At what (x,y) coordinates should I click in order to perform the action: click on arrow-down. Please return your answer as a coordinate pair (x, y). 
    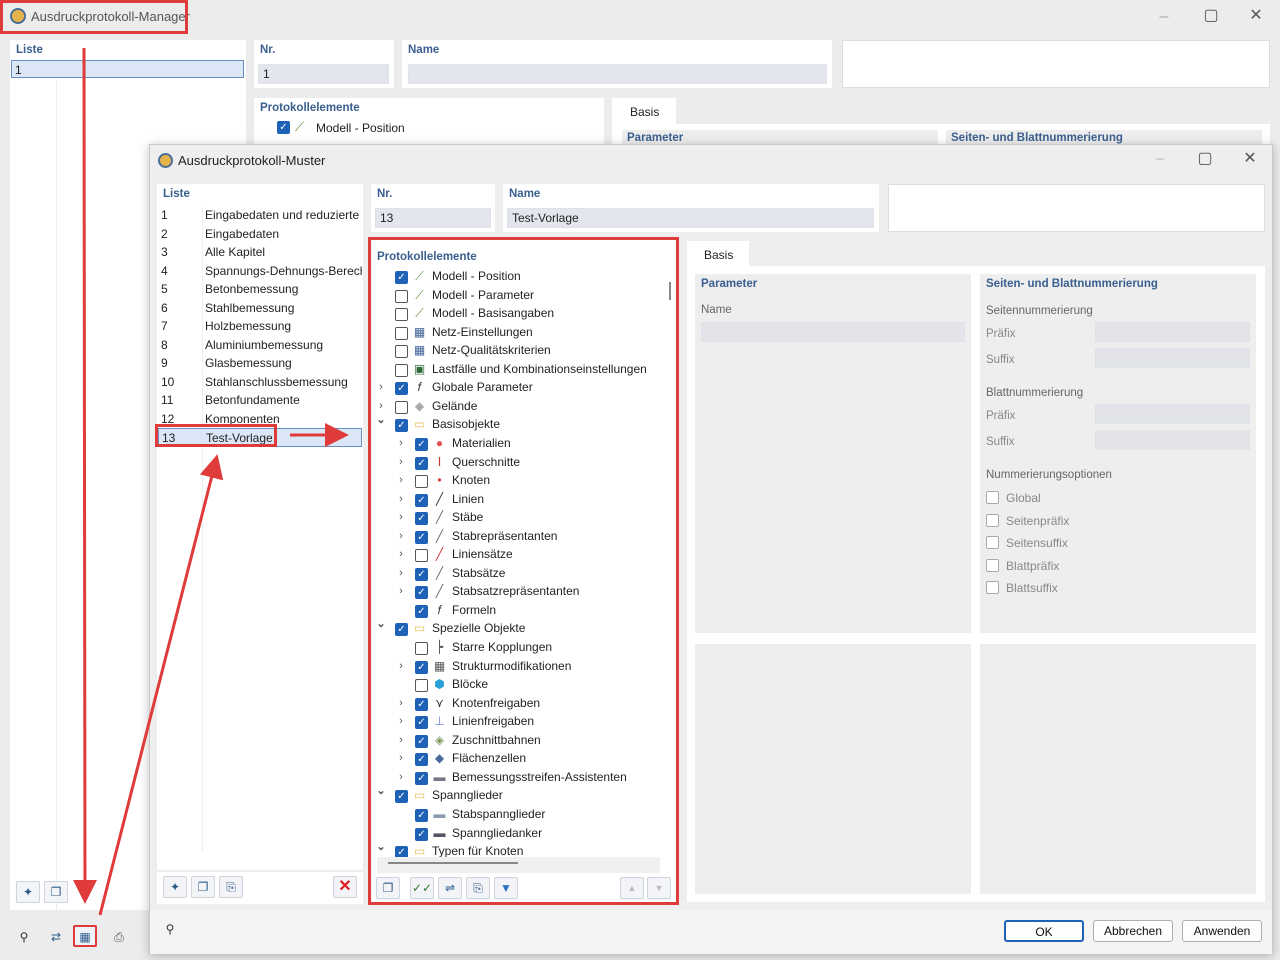
    Looking at the image, I should click on (84, 475).